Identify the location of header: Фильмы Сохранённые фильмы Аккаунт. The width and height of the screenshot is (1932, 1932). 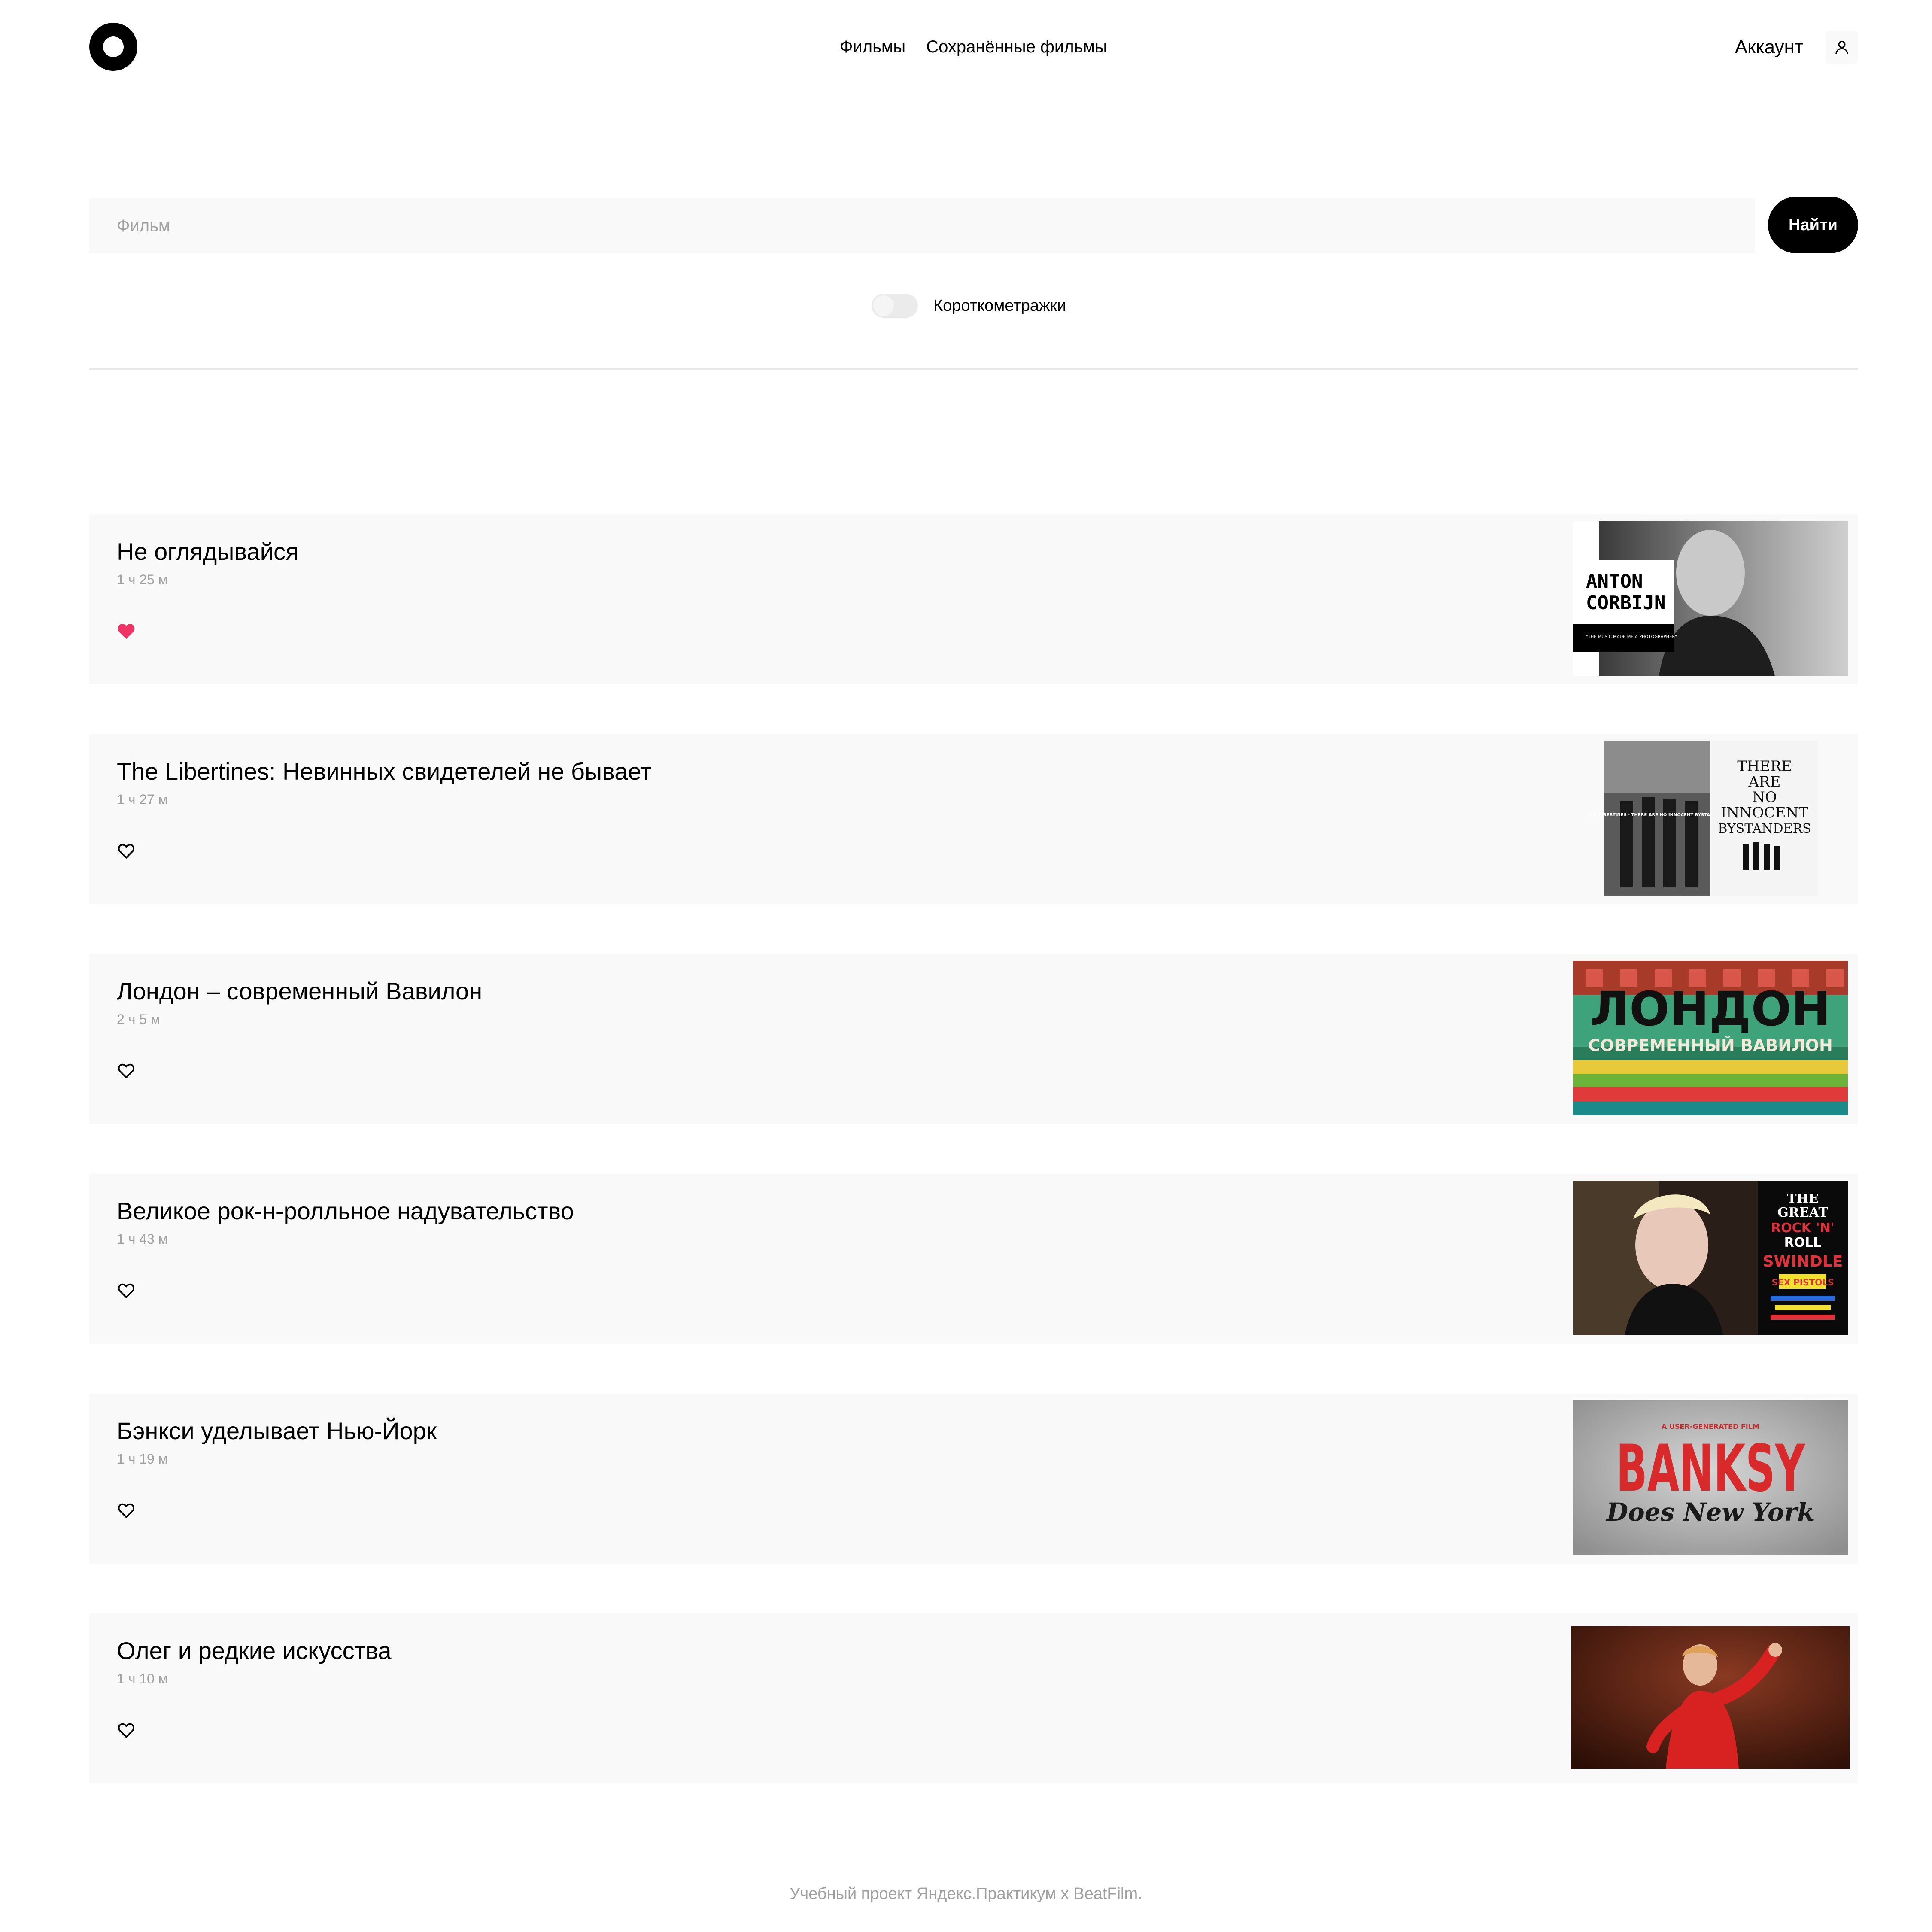
(966, 47).